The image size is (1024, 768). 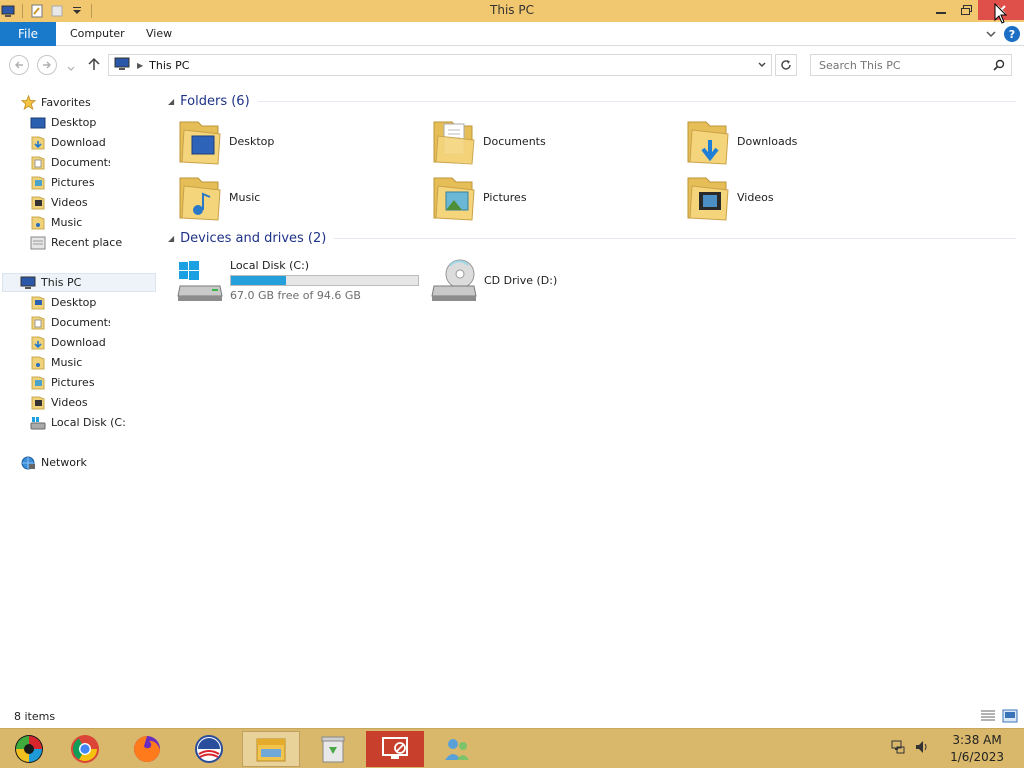 What do you see at coordinates (512, 717) in the screenshot?
I see `status-bar: 8 items` at bounding box center [512, 717].